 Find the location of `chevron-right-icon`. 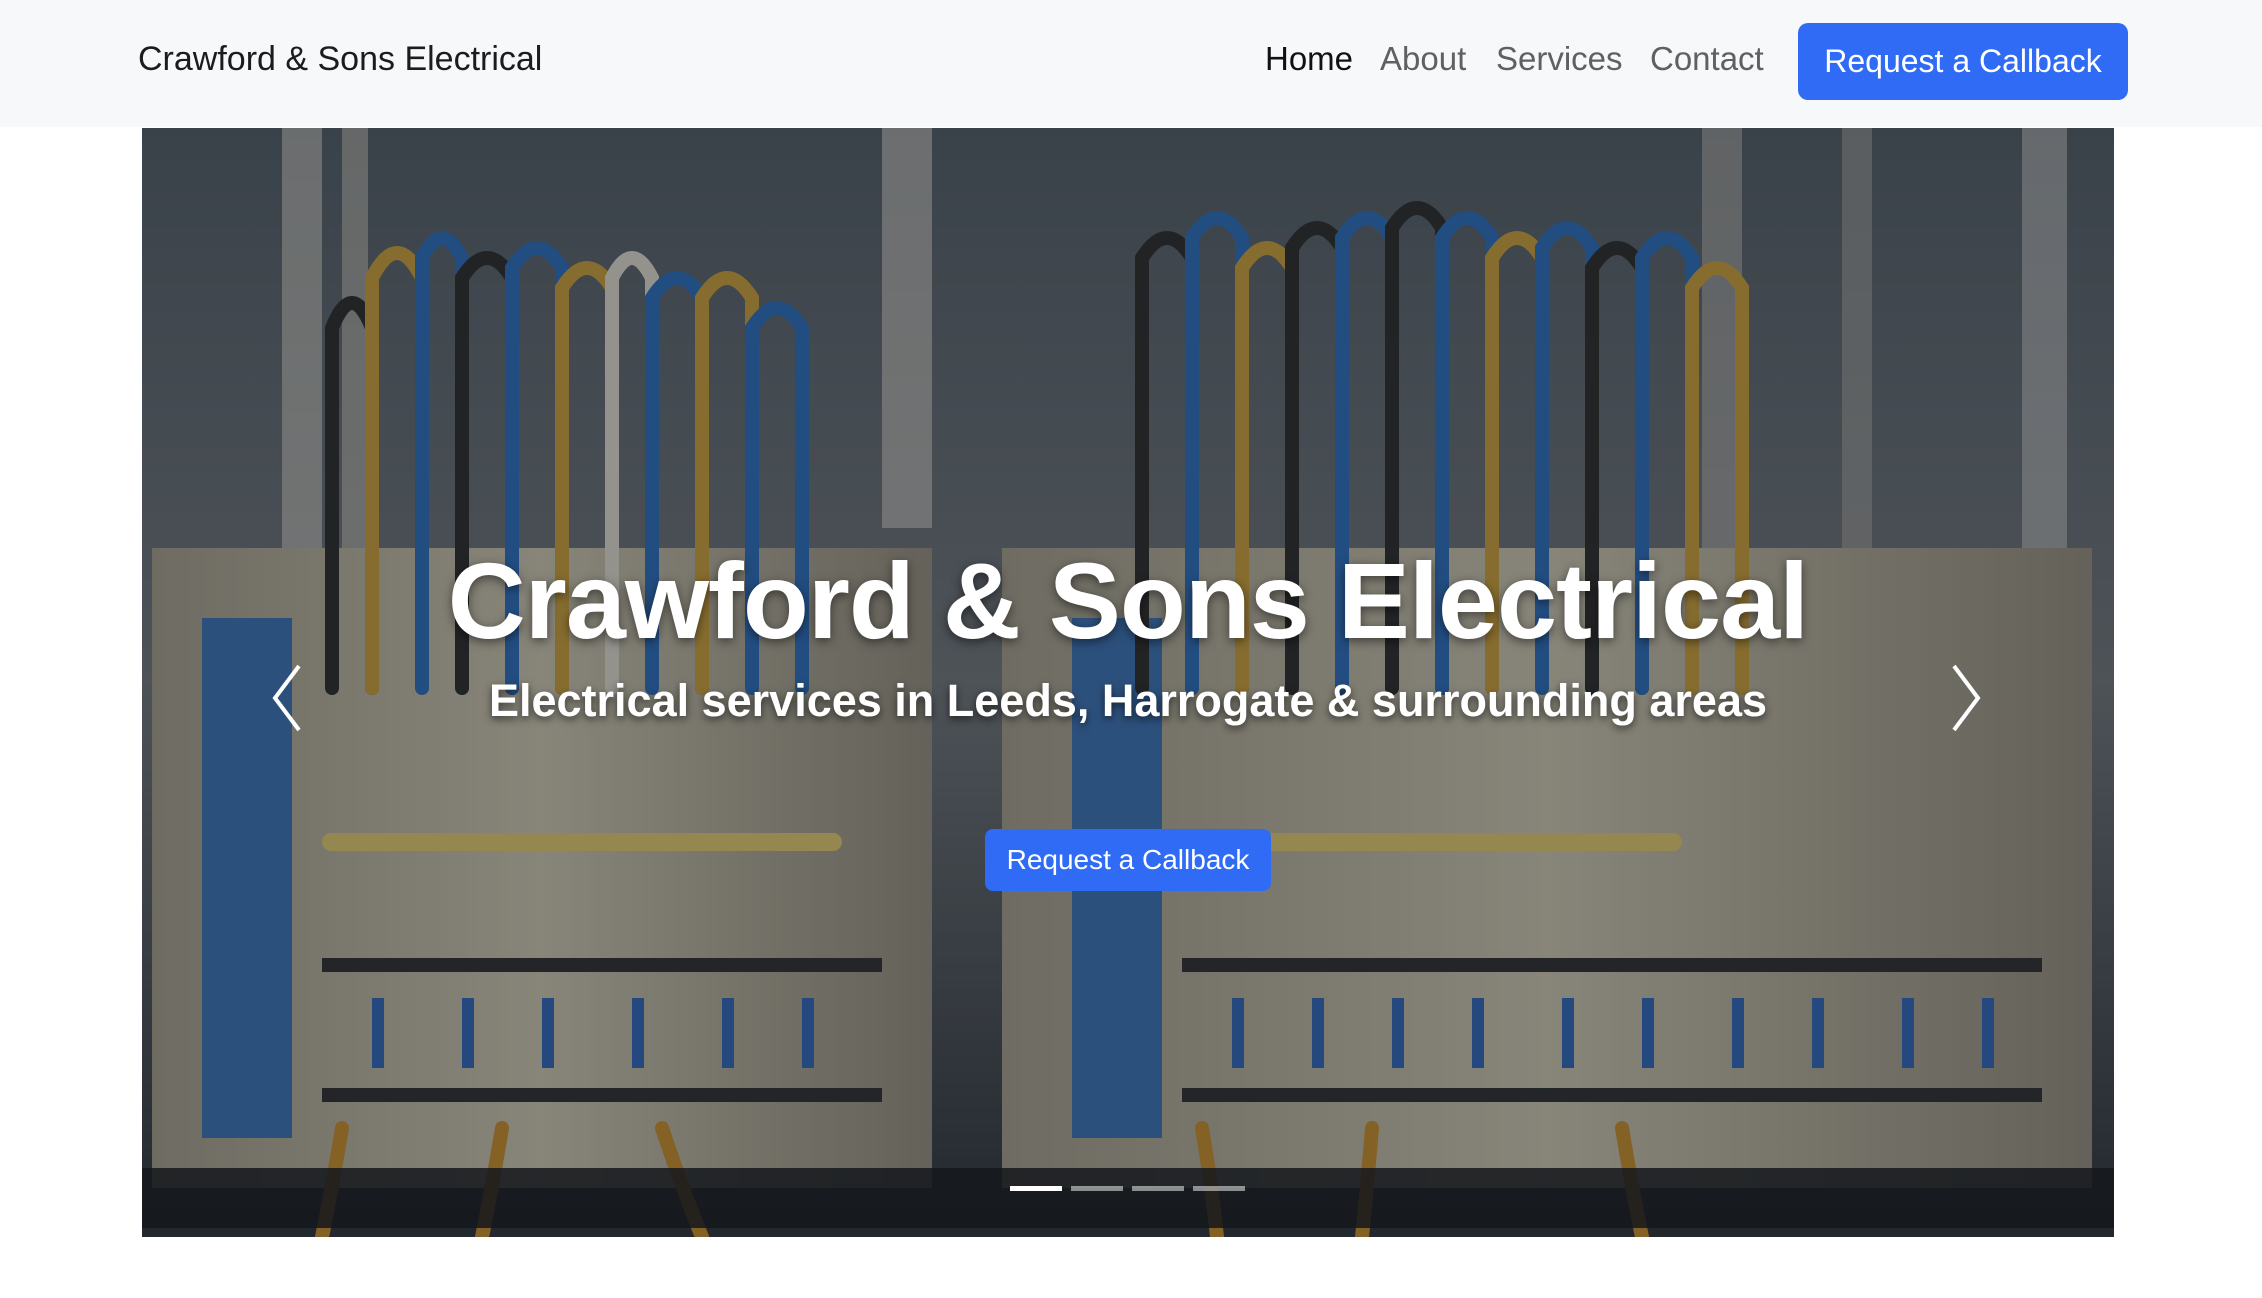

chevron-right-icon is located at coordinates (1966, 698).